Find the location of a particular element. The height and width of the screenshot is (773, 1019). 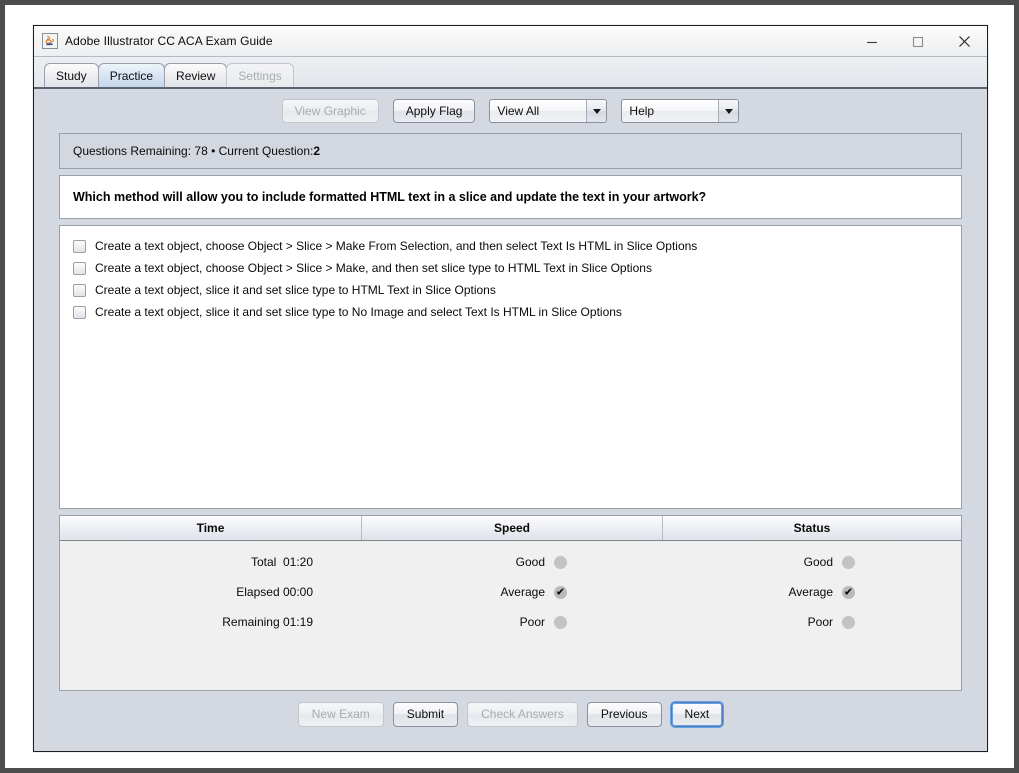

speed-poor-label: Poor is located at coordinates (532, 622).